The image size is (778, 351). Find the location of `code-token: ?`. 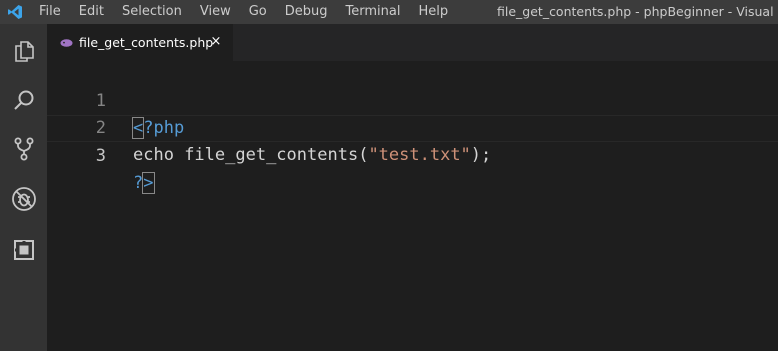

code-token: ? is located at coordinates (138, 183).